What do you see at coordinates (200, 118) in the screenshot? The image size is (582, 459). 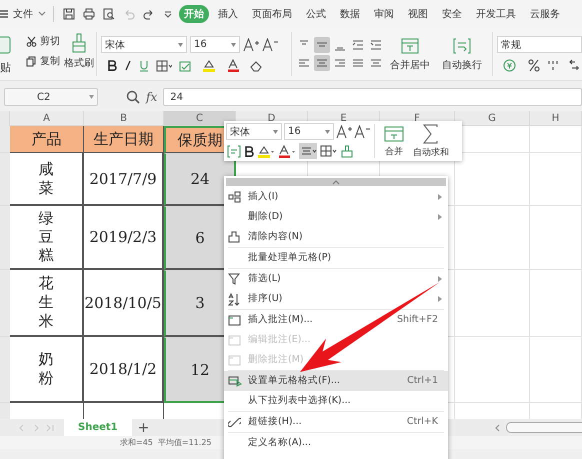 I see `column-header: C` at bounding box center [200, 118].